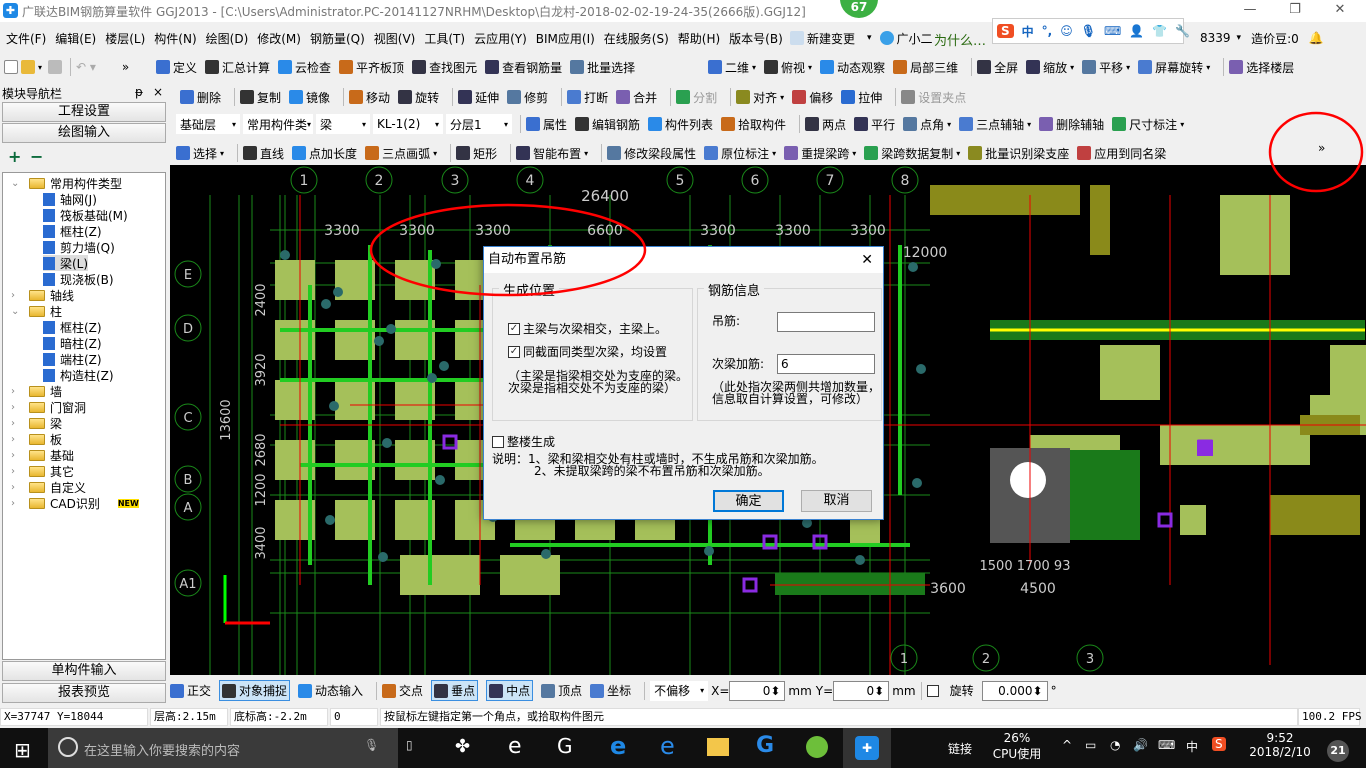  Describe the element at coordinates (925, 67) in the screenshot. I see `toolbar-button: 局部三维` at that location.